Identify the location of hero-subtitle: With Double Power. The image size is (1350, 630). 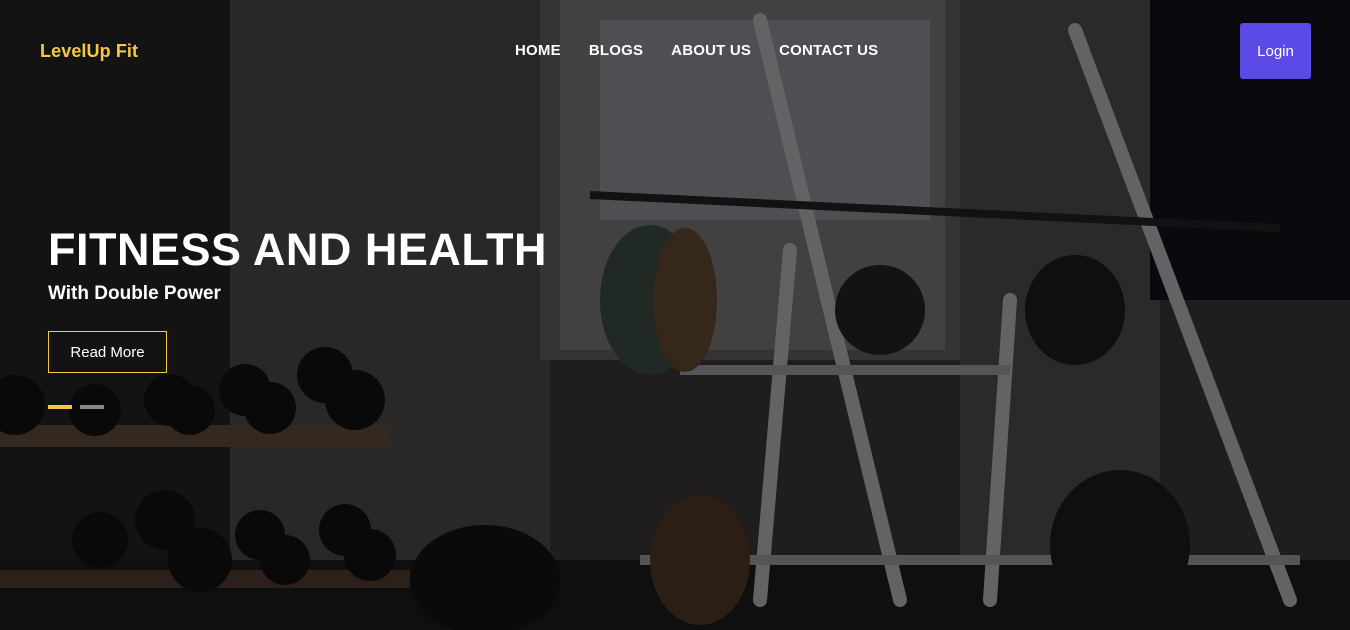
(134, 293).